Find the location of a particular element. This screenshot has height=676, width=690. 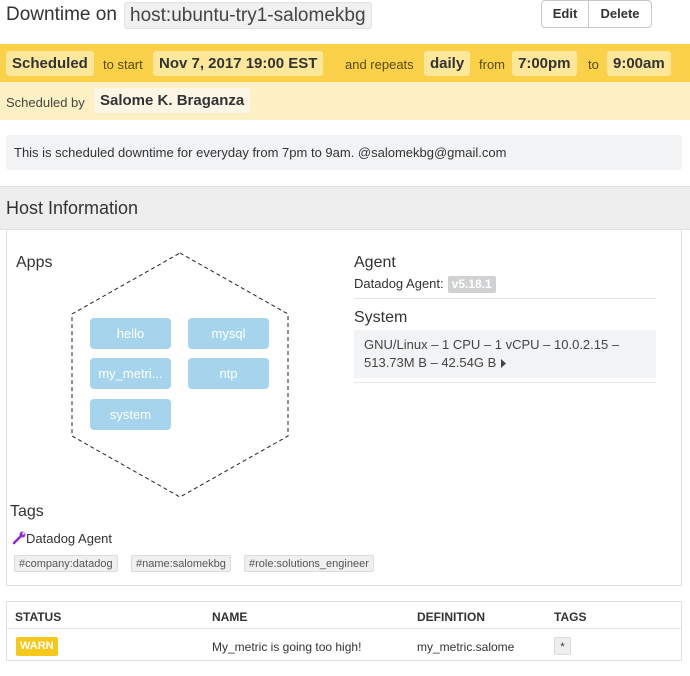

to-start-text: to start is located at coordinates (123, 64).